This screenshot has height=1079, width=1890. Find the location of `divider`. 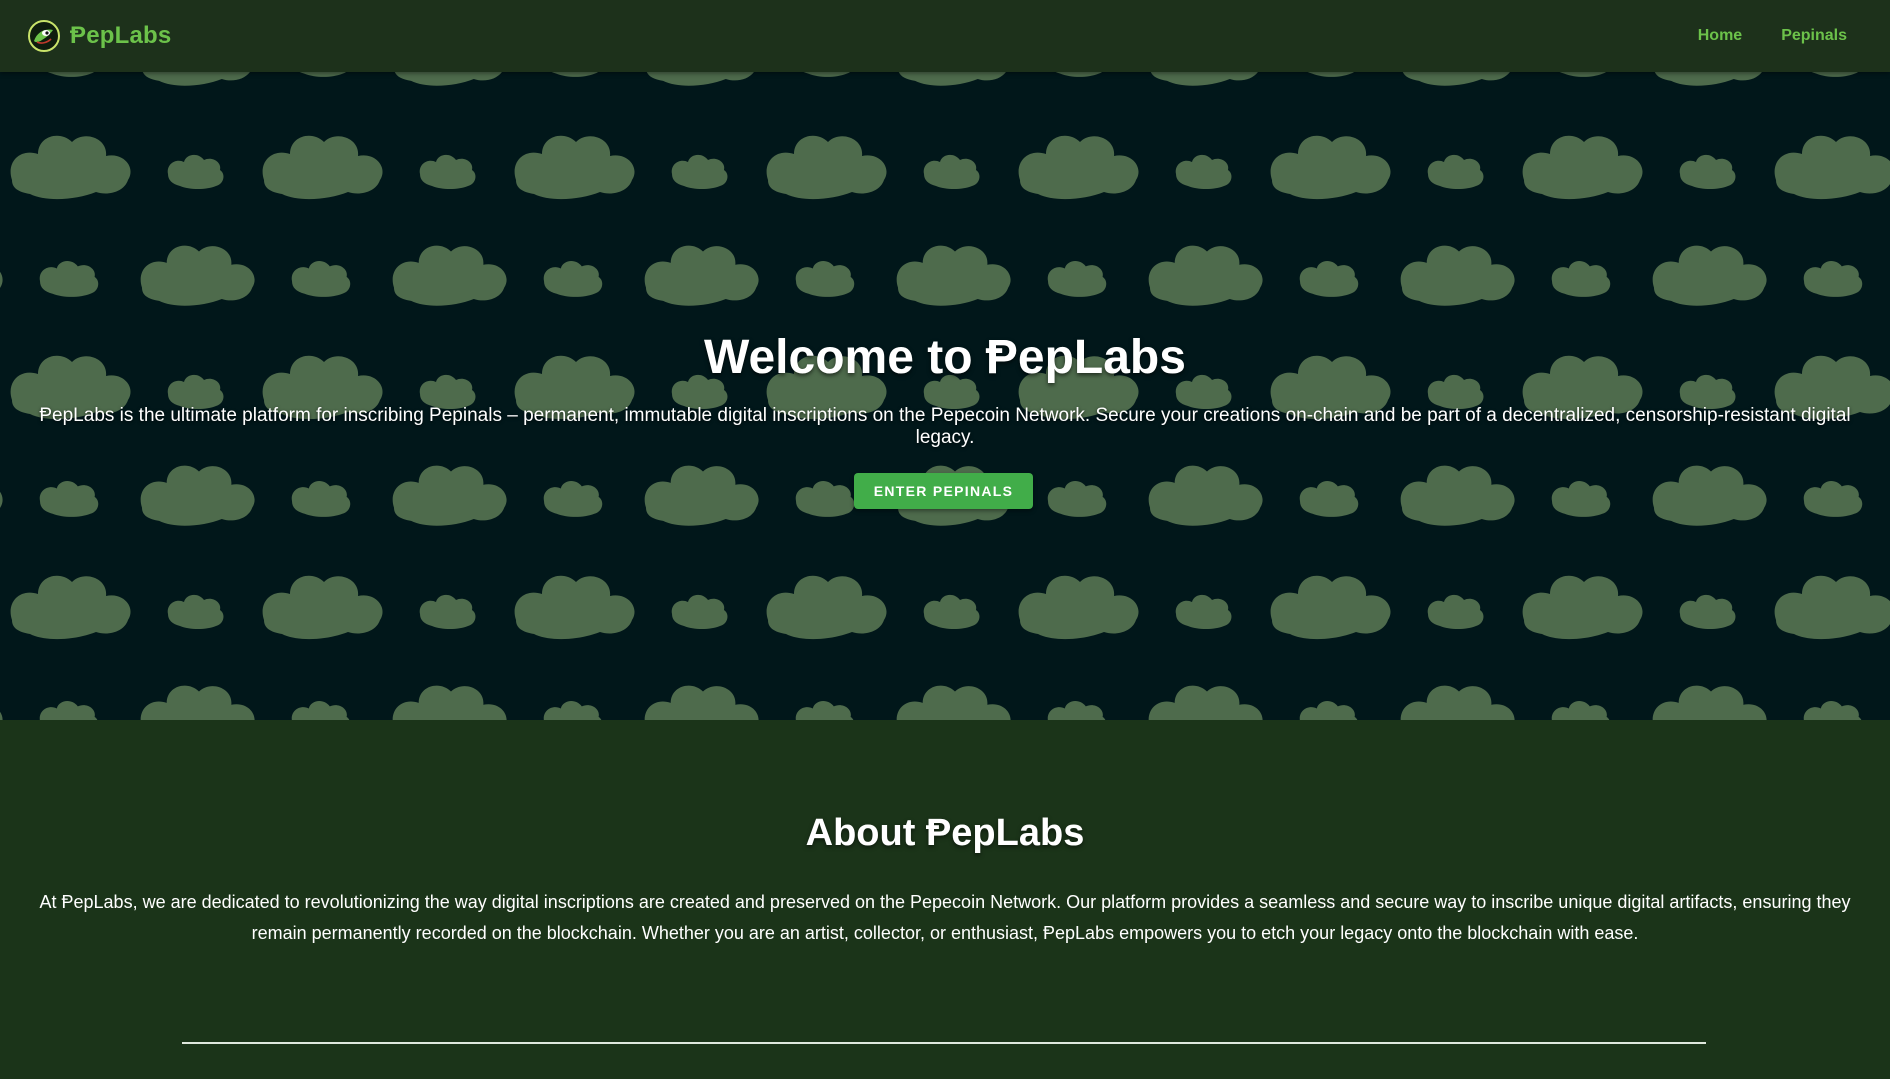

divider is located at coordinates (944, 1043).